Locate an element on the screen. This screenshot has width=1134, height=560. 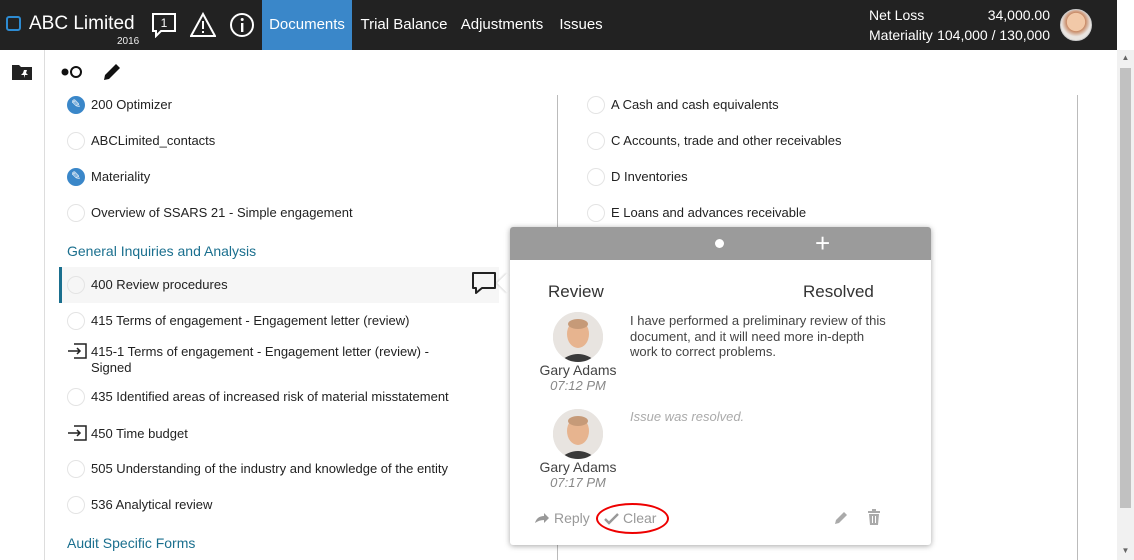
add-comment-icon: + is located at coordinates (822, 243).